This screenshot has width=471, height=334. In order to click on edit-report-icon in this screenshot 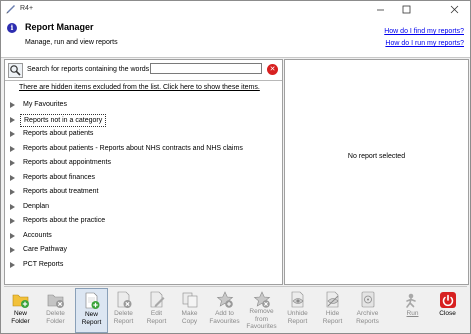, I will do `click(157, 299)`.